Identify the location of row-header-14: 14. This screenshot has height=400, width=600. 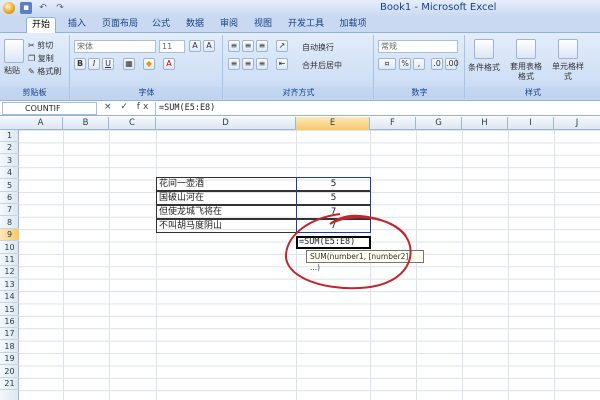
(9, 297).